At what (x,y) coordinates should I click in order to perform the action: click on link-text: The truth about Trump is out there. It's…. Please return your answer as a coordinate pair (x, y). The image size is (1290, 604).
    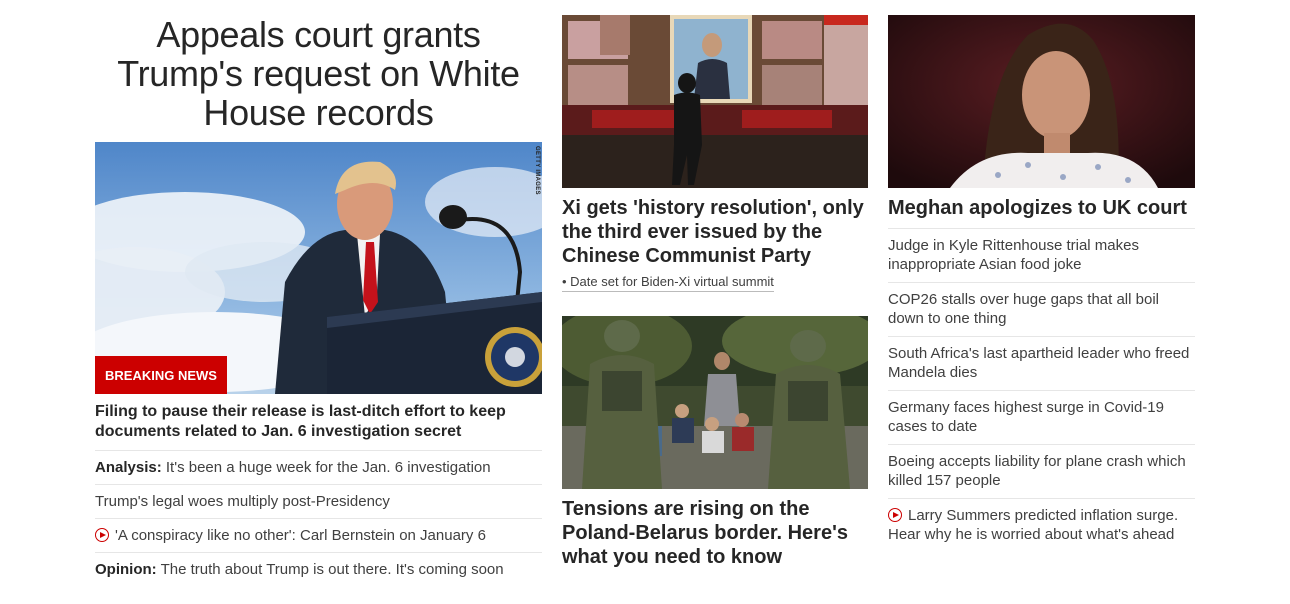
    Looking at the image, I should click on (332, 569).